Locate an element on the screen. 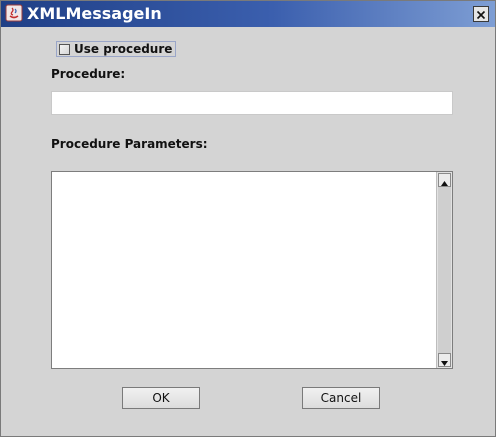  use-procedure-checkbox-group: Use procedure is located at coordinates (116, 49).